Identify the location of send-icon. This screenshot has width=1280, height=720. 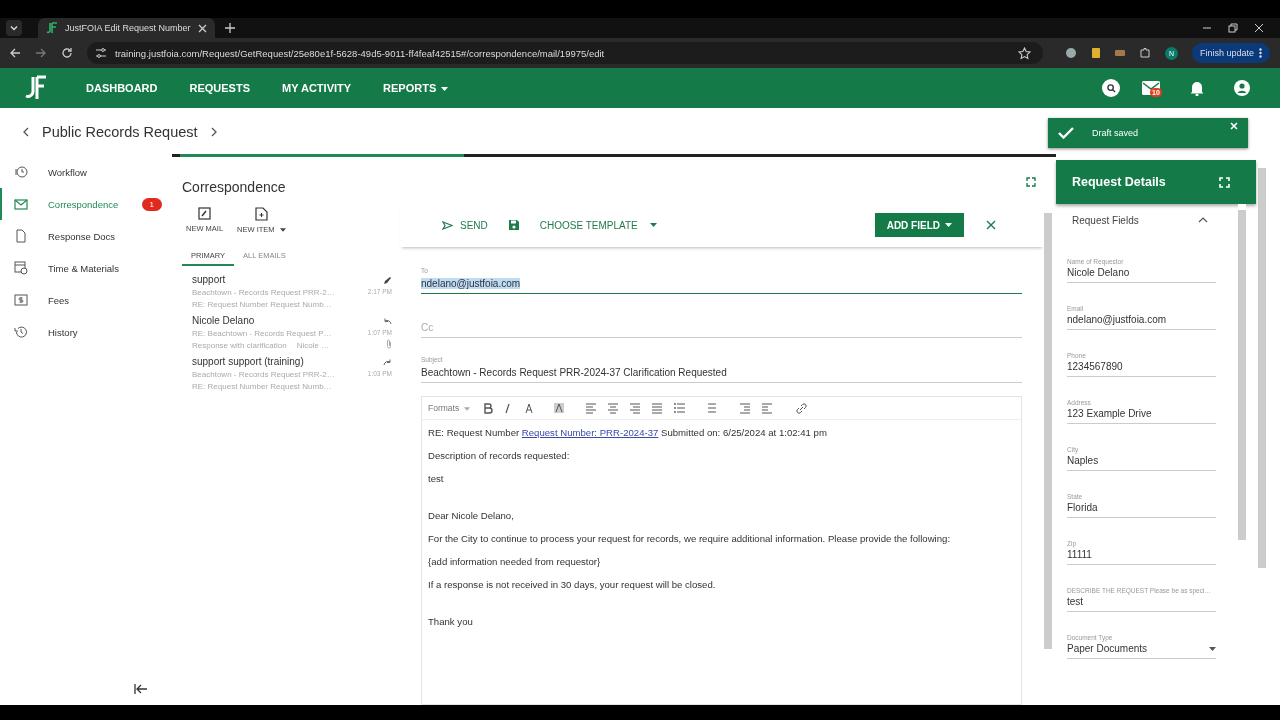
(447, 225).